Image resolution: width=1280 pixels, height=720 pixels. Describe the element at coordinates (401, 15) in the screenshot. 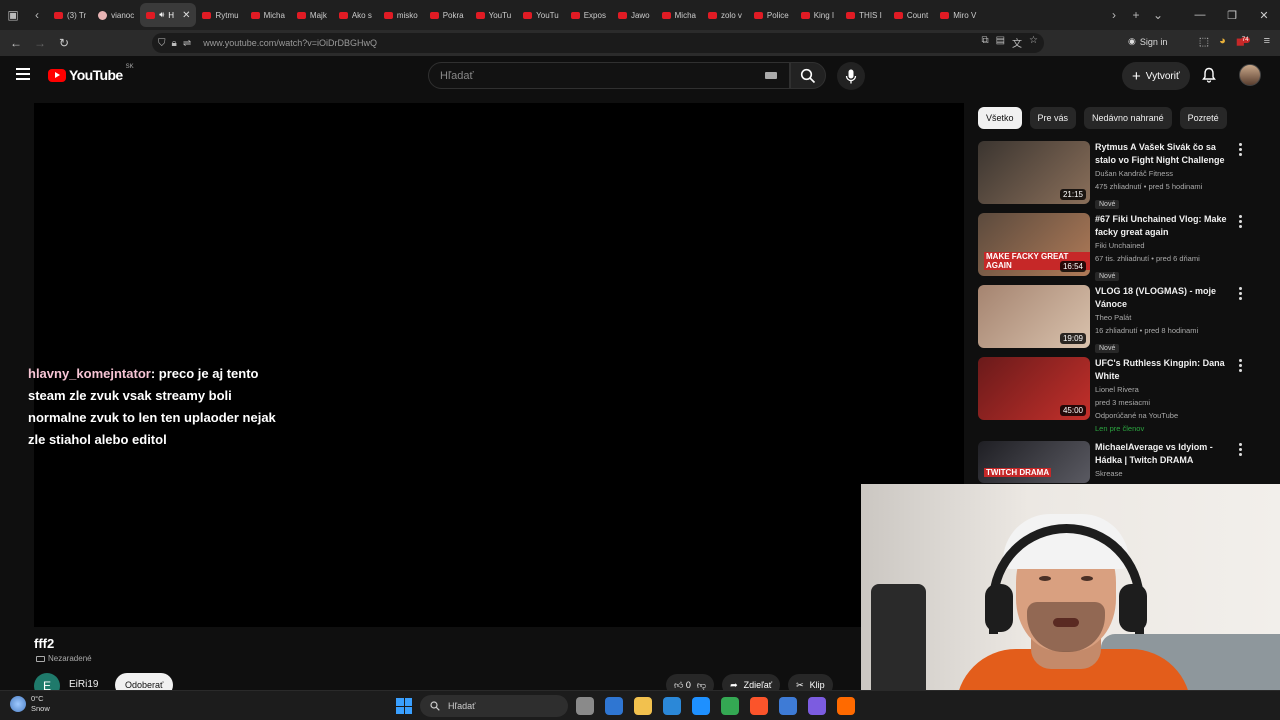

I see `browser-tab: misko` at that location.